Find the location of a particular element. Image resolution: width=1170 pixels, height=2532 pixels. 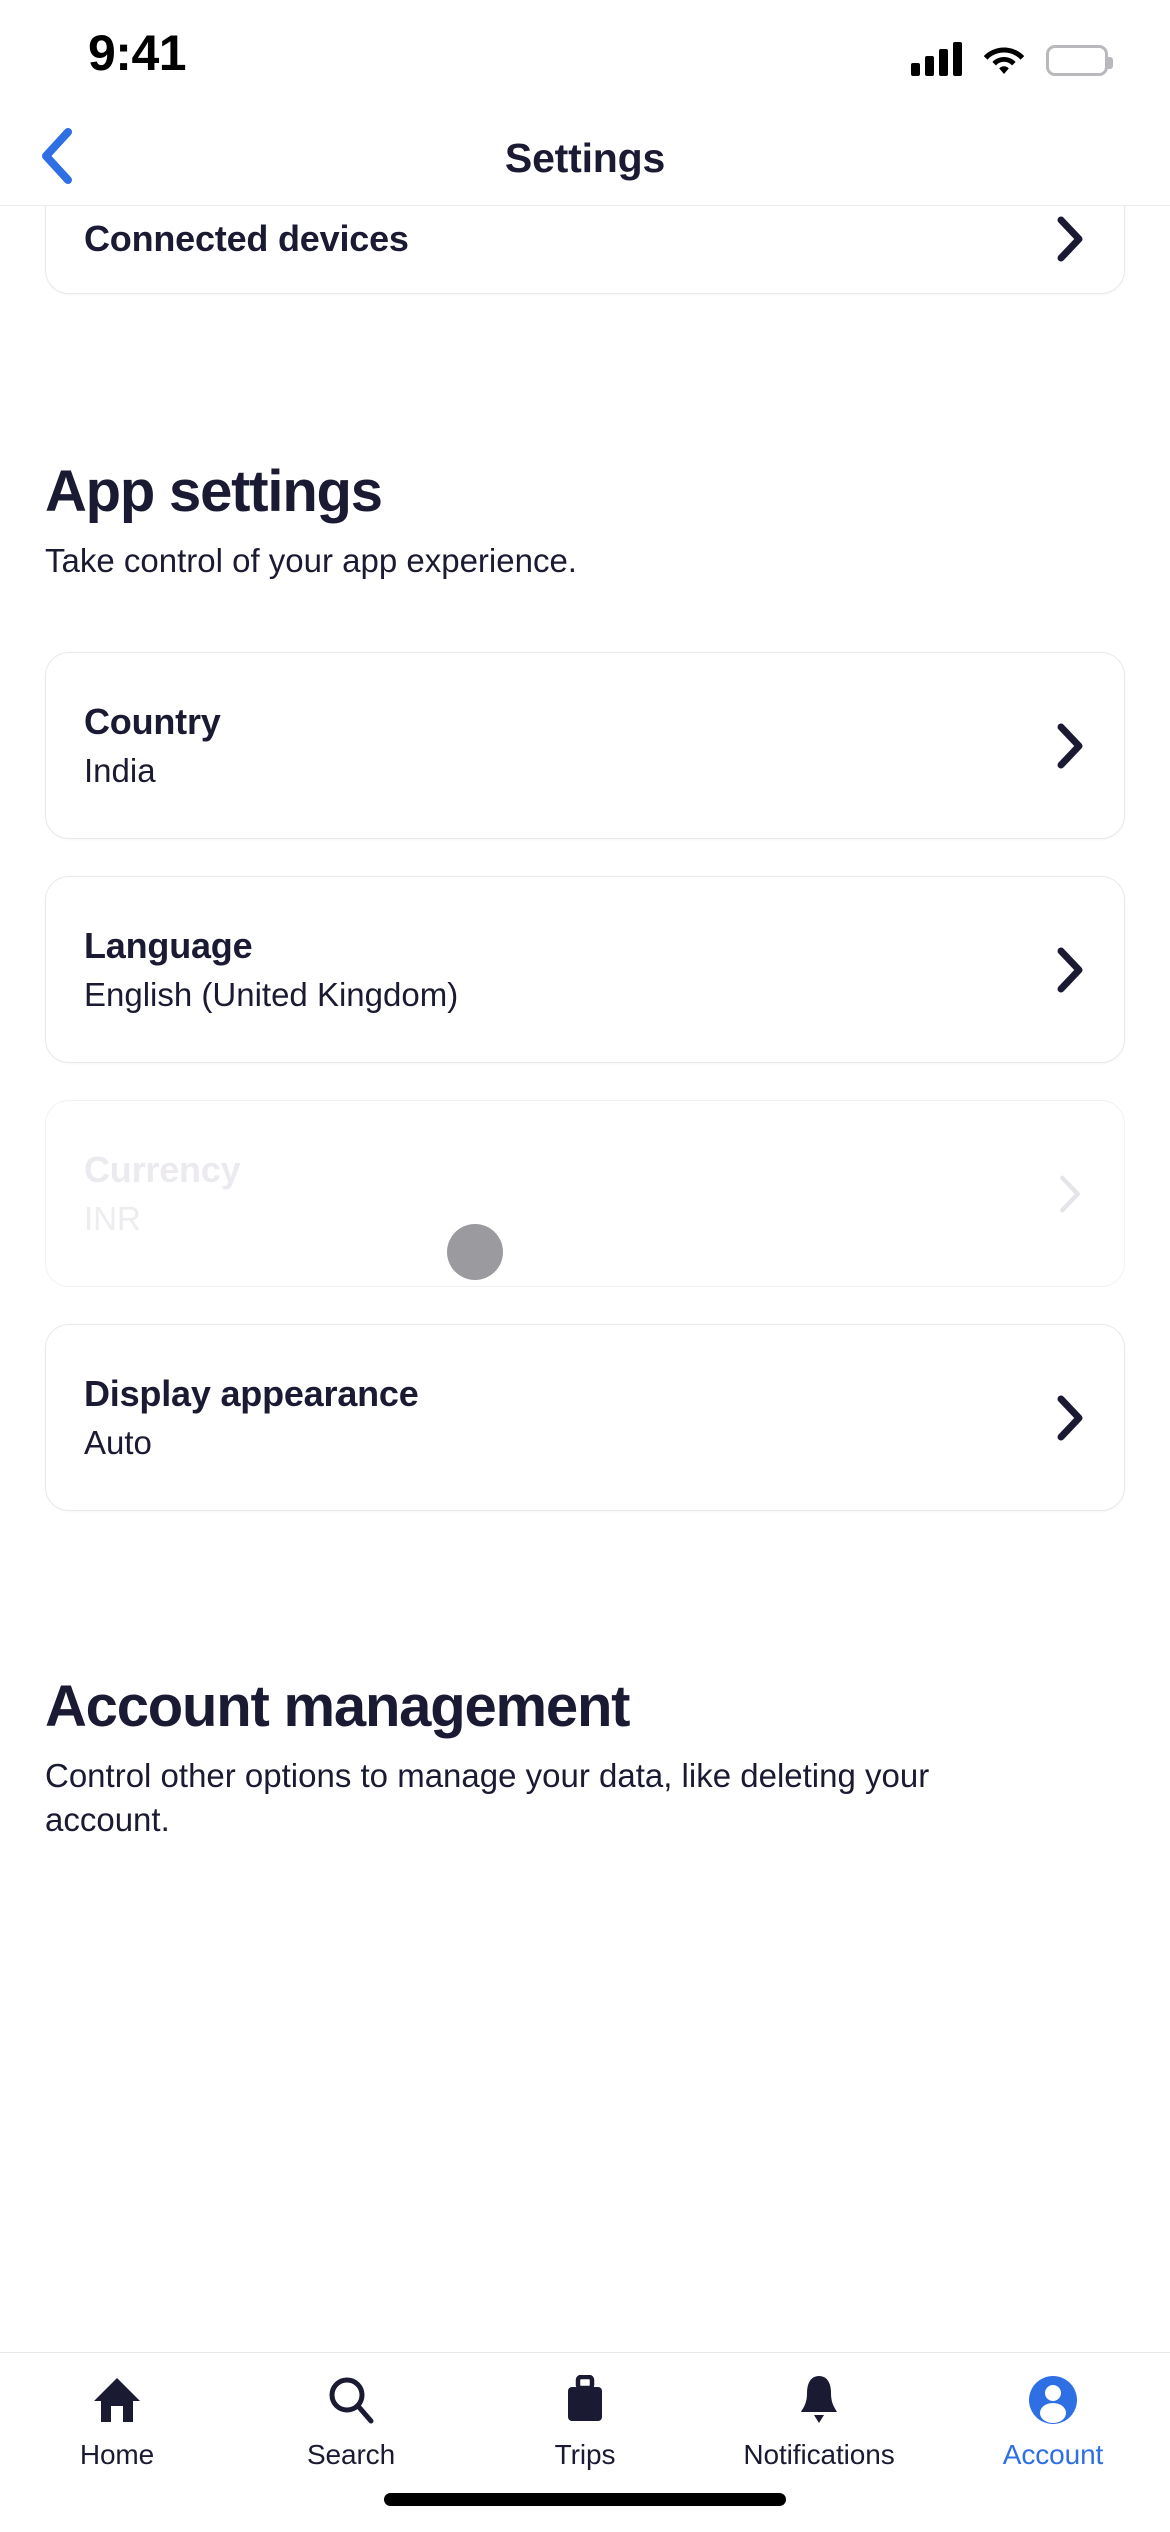

language-value: English (United Kingdom) is located at coordinates (271, 994).